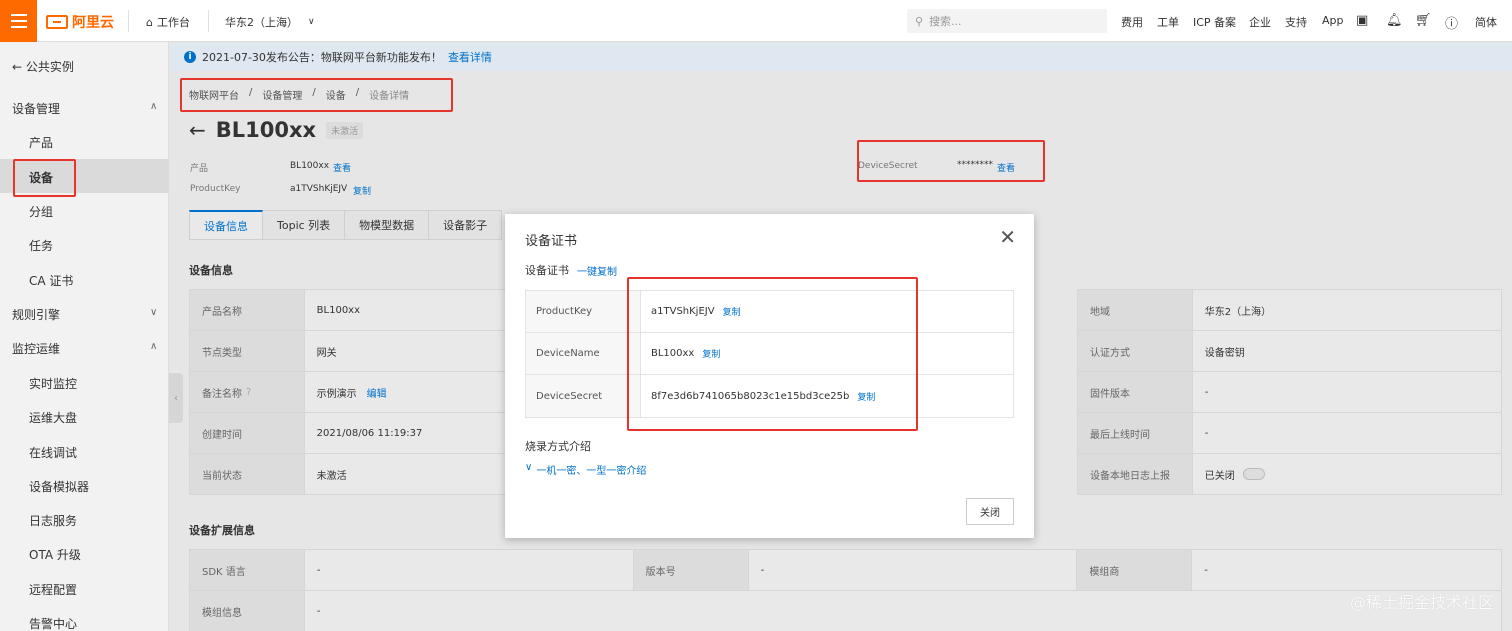 This screenshot has width=1512, height=631. I want to click on help-icon: ?, so click(248, 392).